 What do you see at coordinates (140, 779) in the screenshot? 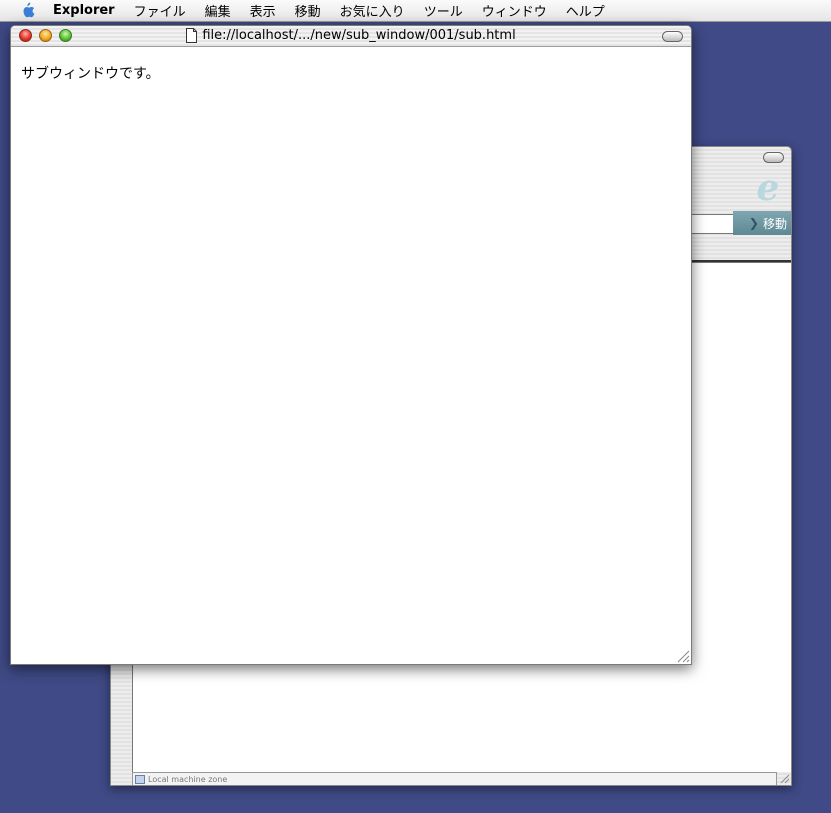
I see `zone-icon` at bounding box center [140, 779].